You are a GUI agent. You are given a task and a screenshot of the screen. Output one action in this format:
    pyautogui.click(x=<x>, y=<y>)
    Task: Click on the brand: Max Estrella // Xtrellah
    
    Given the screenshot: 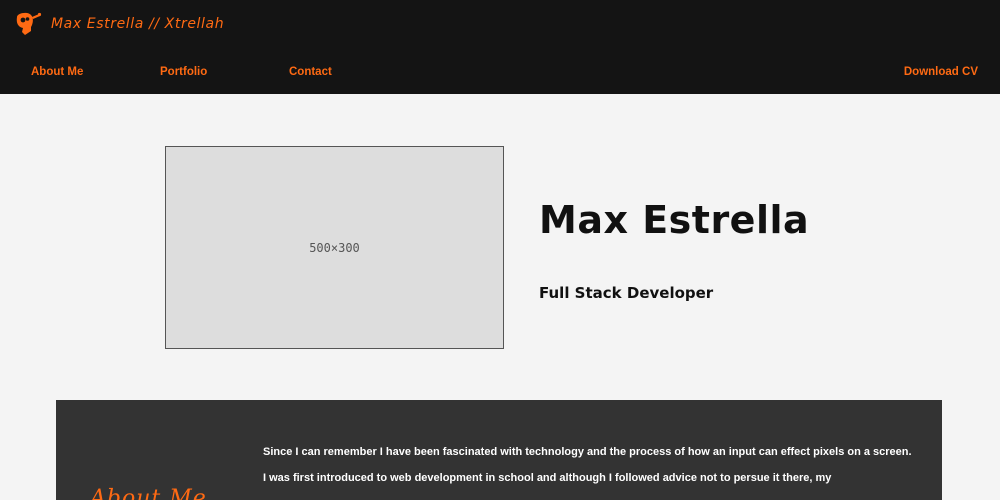 What is the action you would take?
    pyautogui.click(x=119, y=24)
    